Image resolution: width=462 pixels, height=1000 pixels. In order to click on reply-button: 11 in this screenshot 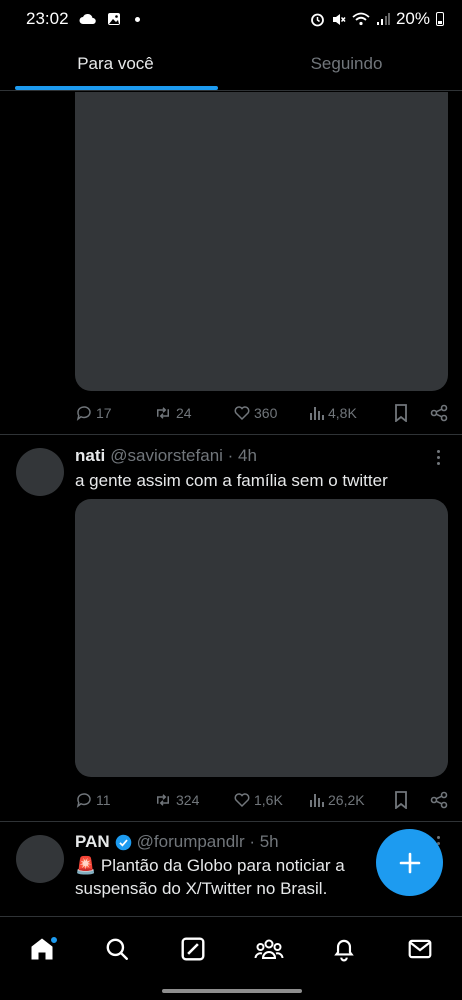, I will do `click(114, 800)`.